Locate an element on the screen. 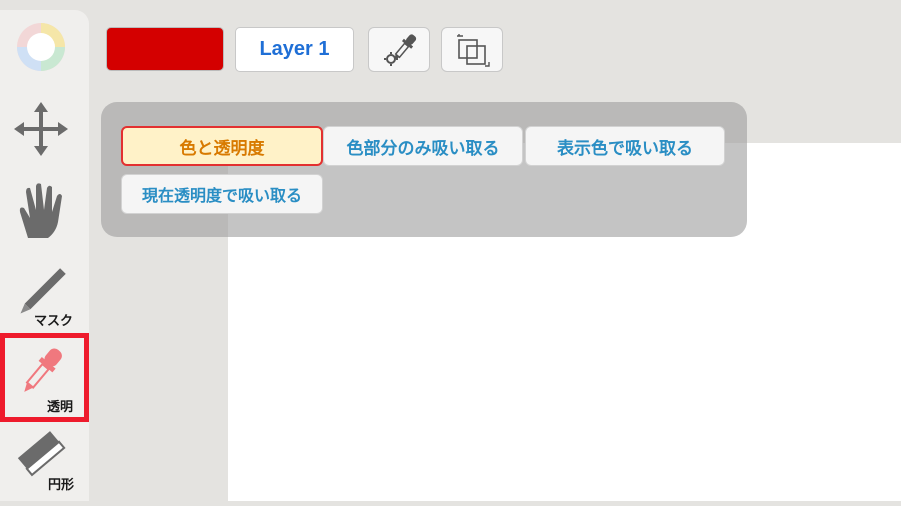  move-arrows-icon is located at coordinates (41, 129).